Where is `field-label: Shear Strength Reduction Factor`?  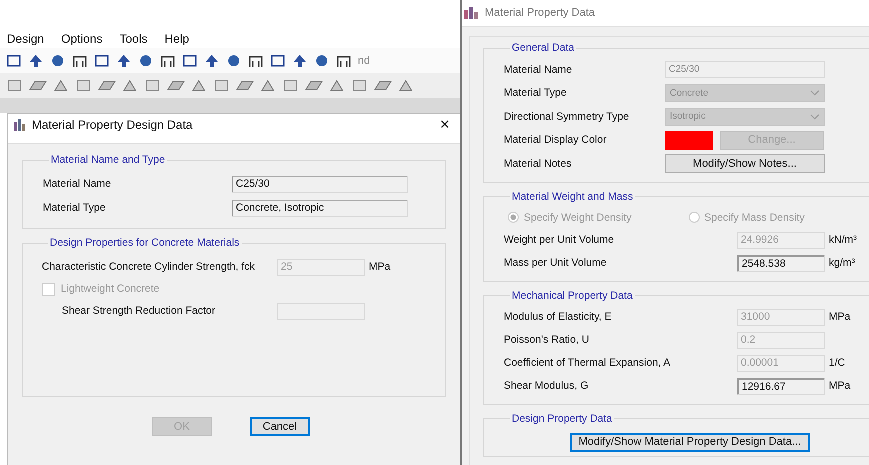
field-label: Shear Strength Reduction Factor is located at coordinates (139, 311).